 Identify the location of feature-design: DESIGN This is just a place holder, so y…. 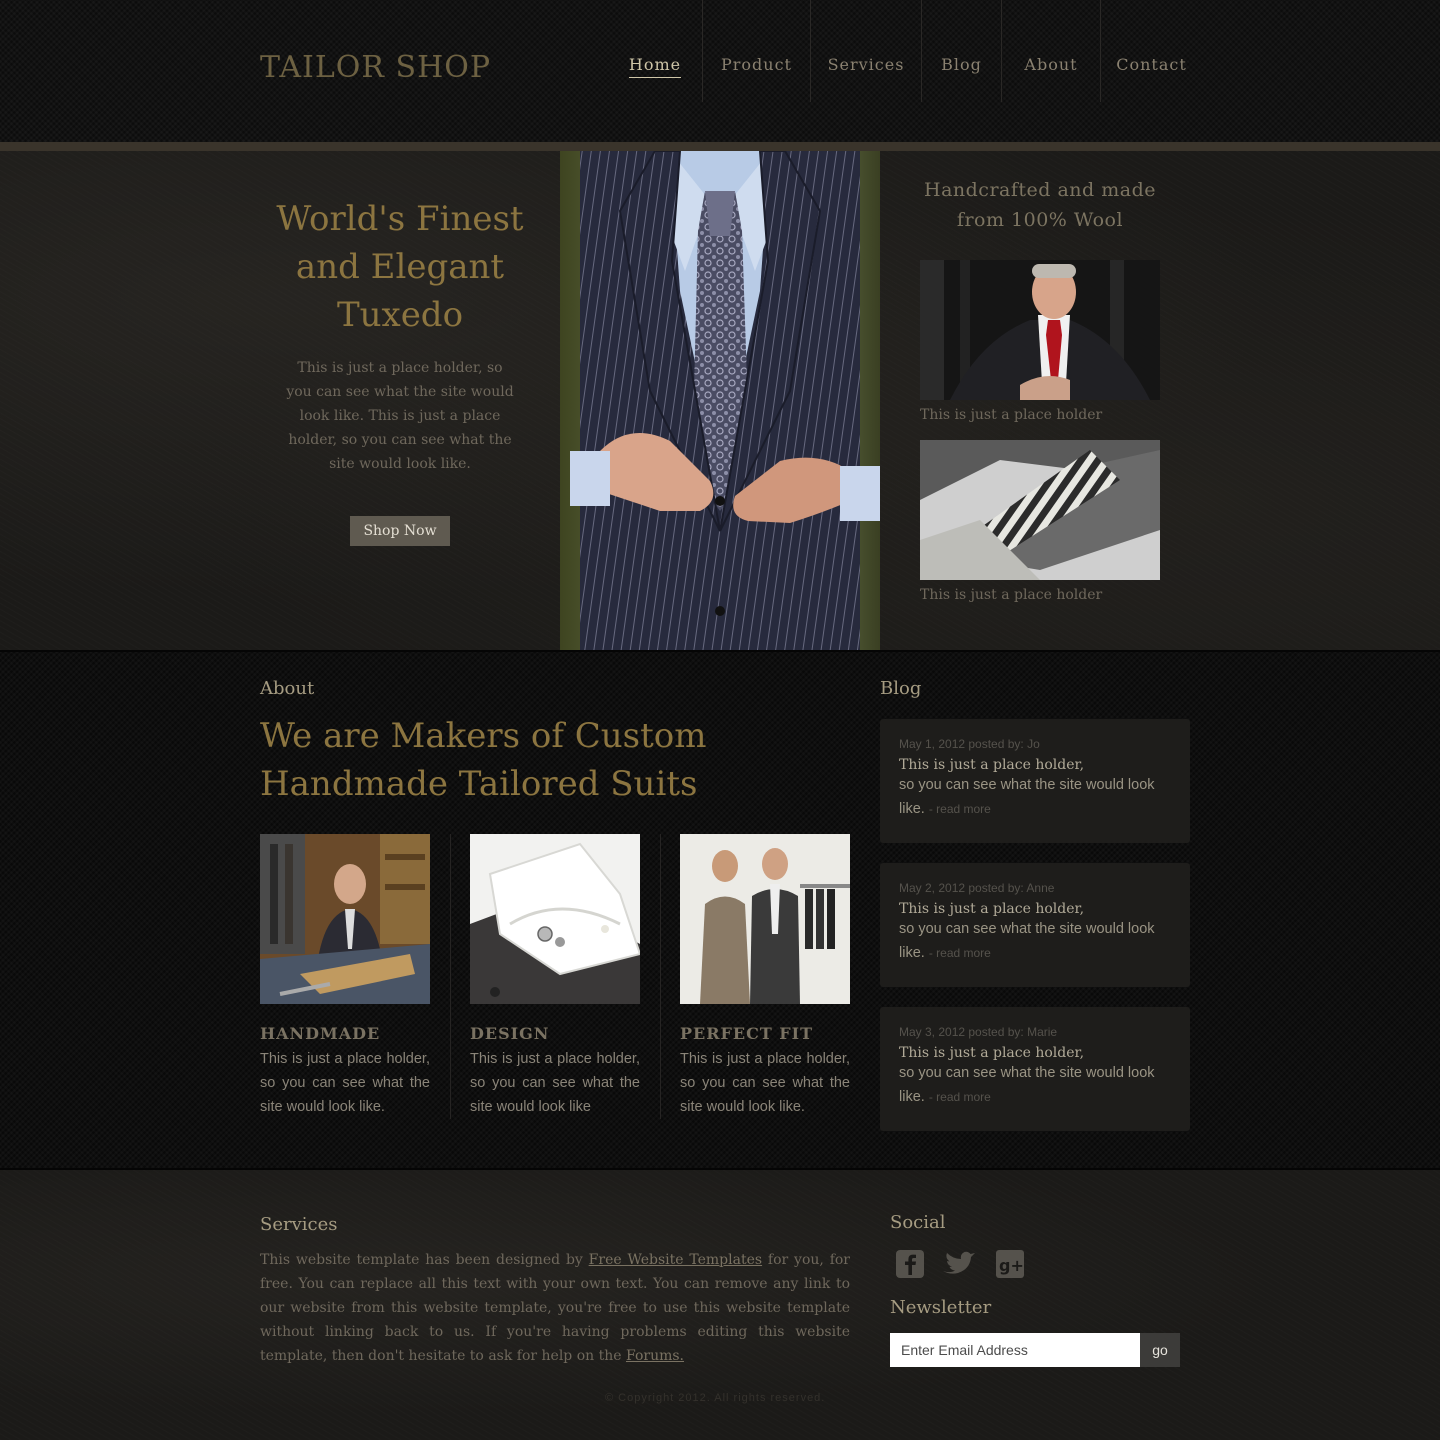
(555, 976).